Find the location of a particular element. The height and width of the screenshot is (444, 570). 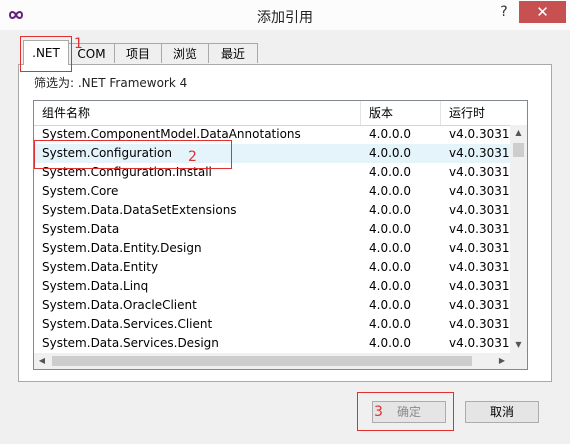

component-name: System.Data.DataSetExtensions is located at coordinates (139, 210).